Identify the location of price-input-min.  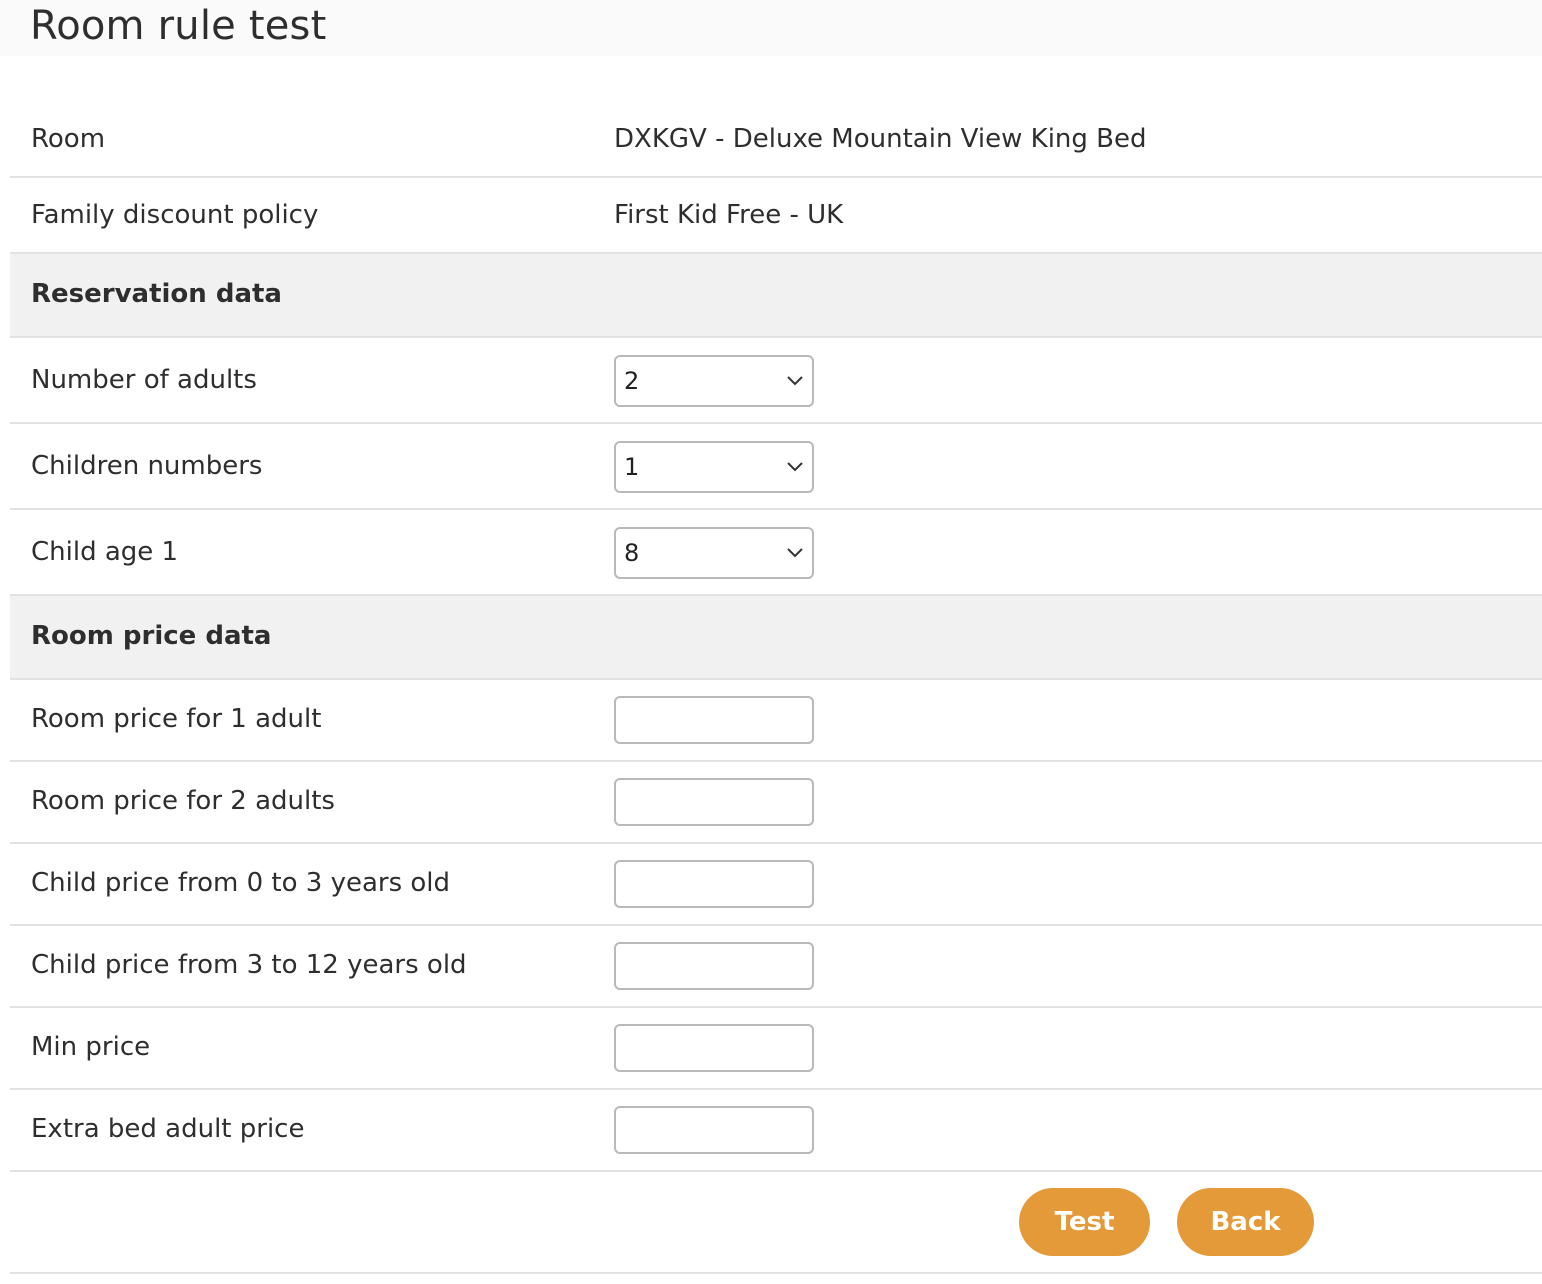
(714, 1048).